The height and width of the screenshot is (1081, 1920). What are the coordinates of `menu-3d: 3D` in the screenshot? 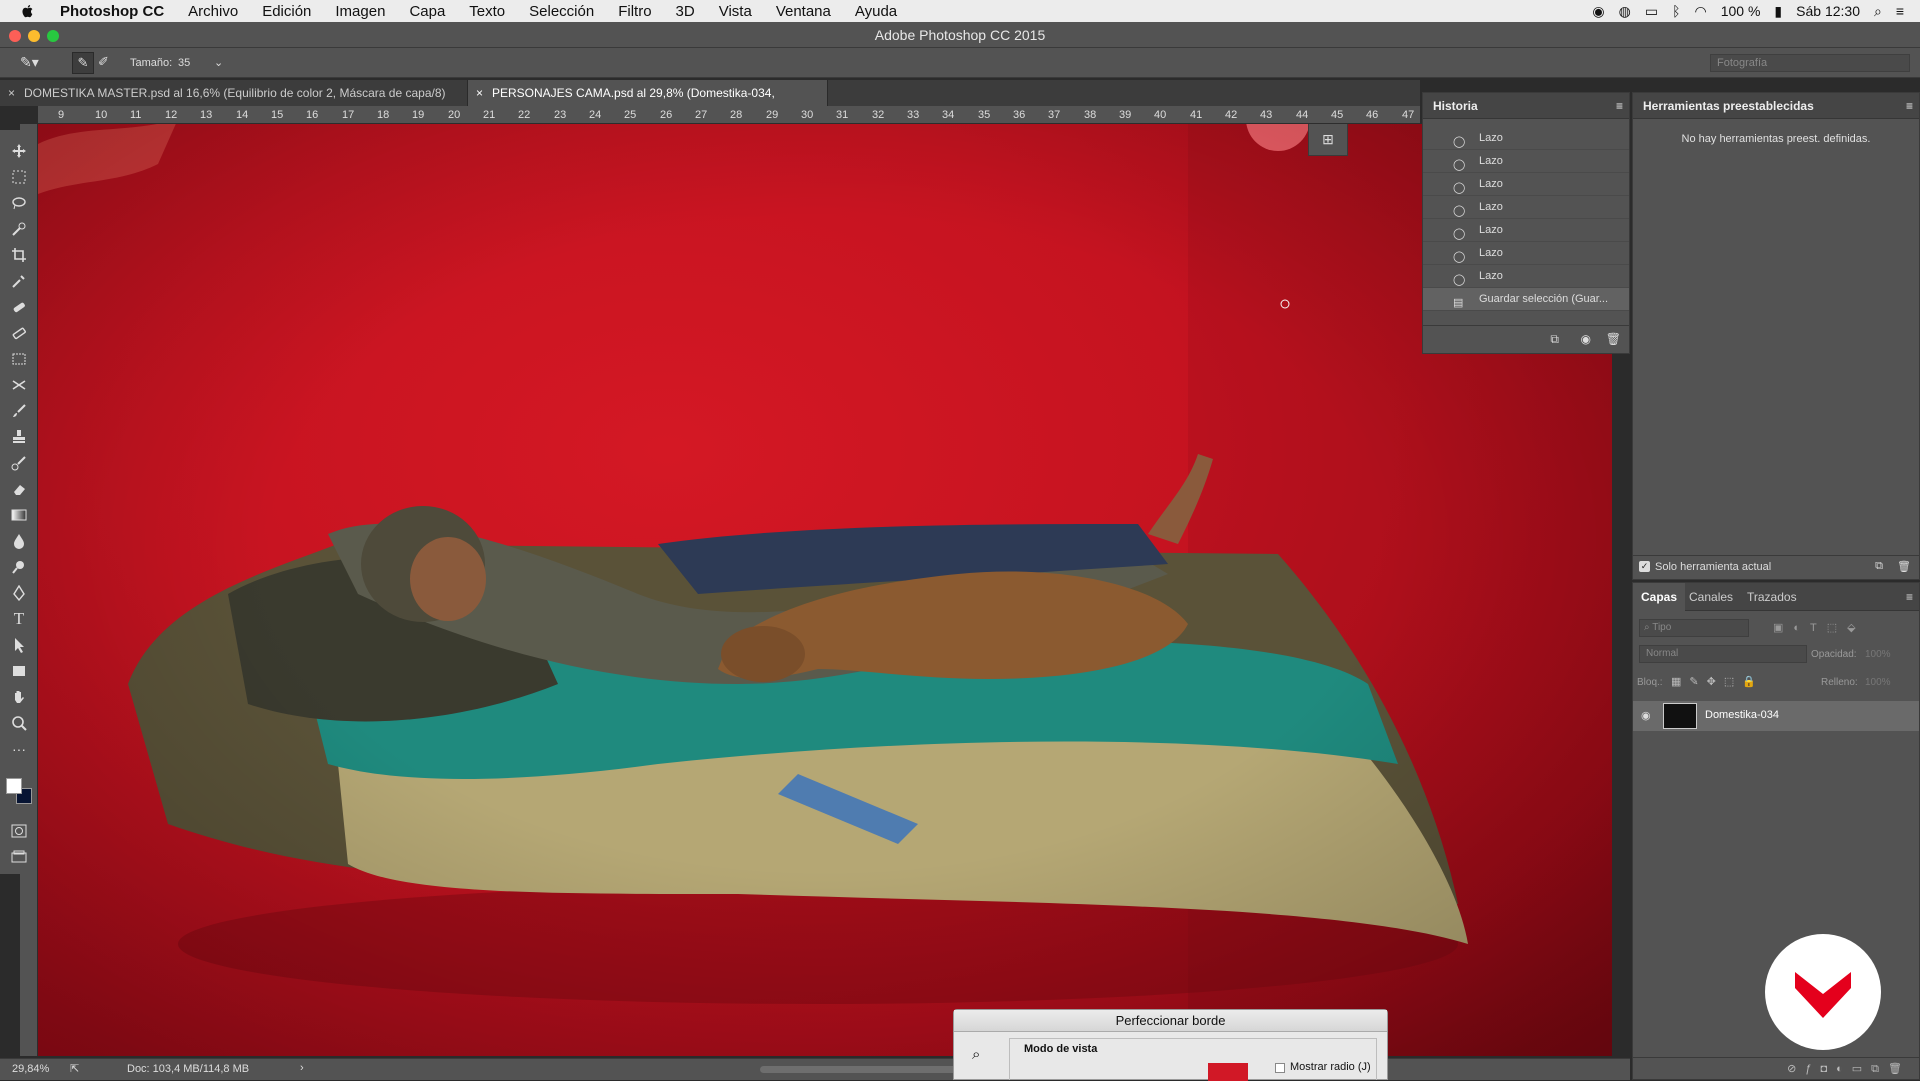 It's located at (685, 11).